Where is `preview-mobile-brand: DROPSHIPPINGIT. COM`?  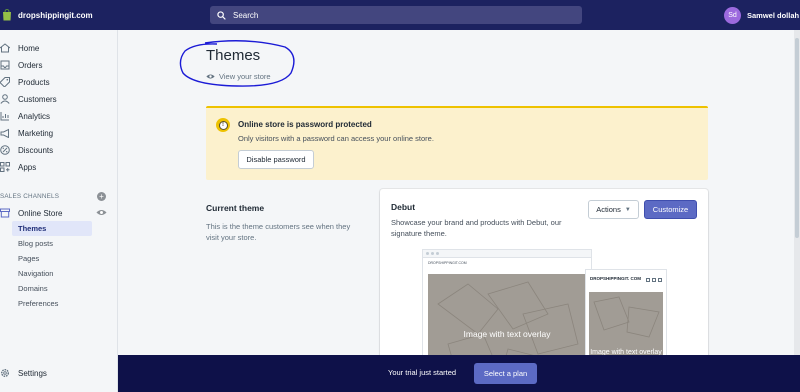
preview-mobile-brand: DROPSHIPPINGIT. COM is located at coordinates (616, 278).